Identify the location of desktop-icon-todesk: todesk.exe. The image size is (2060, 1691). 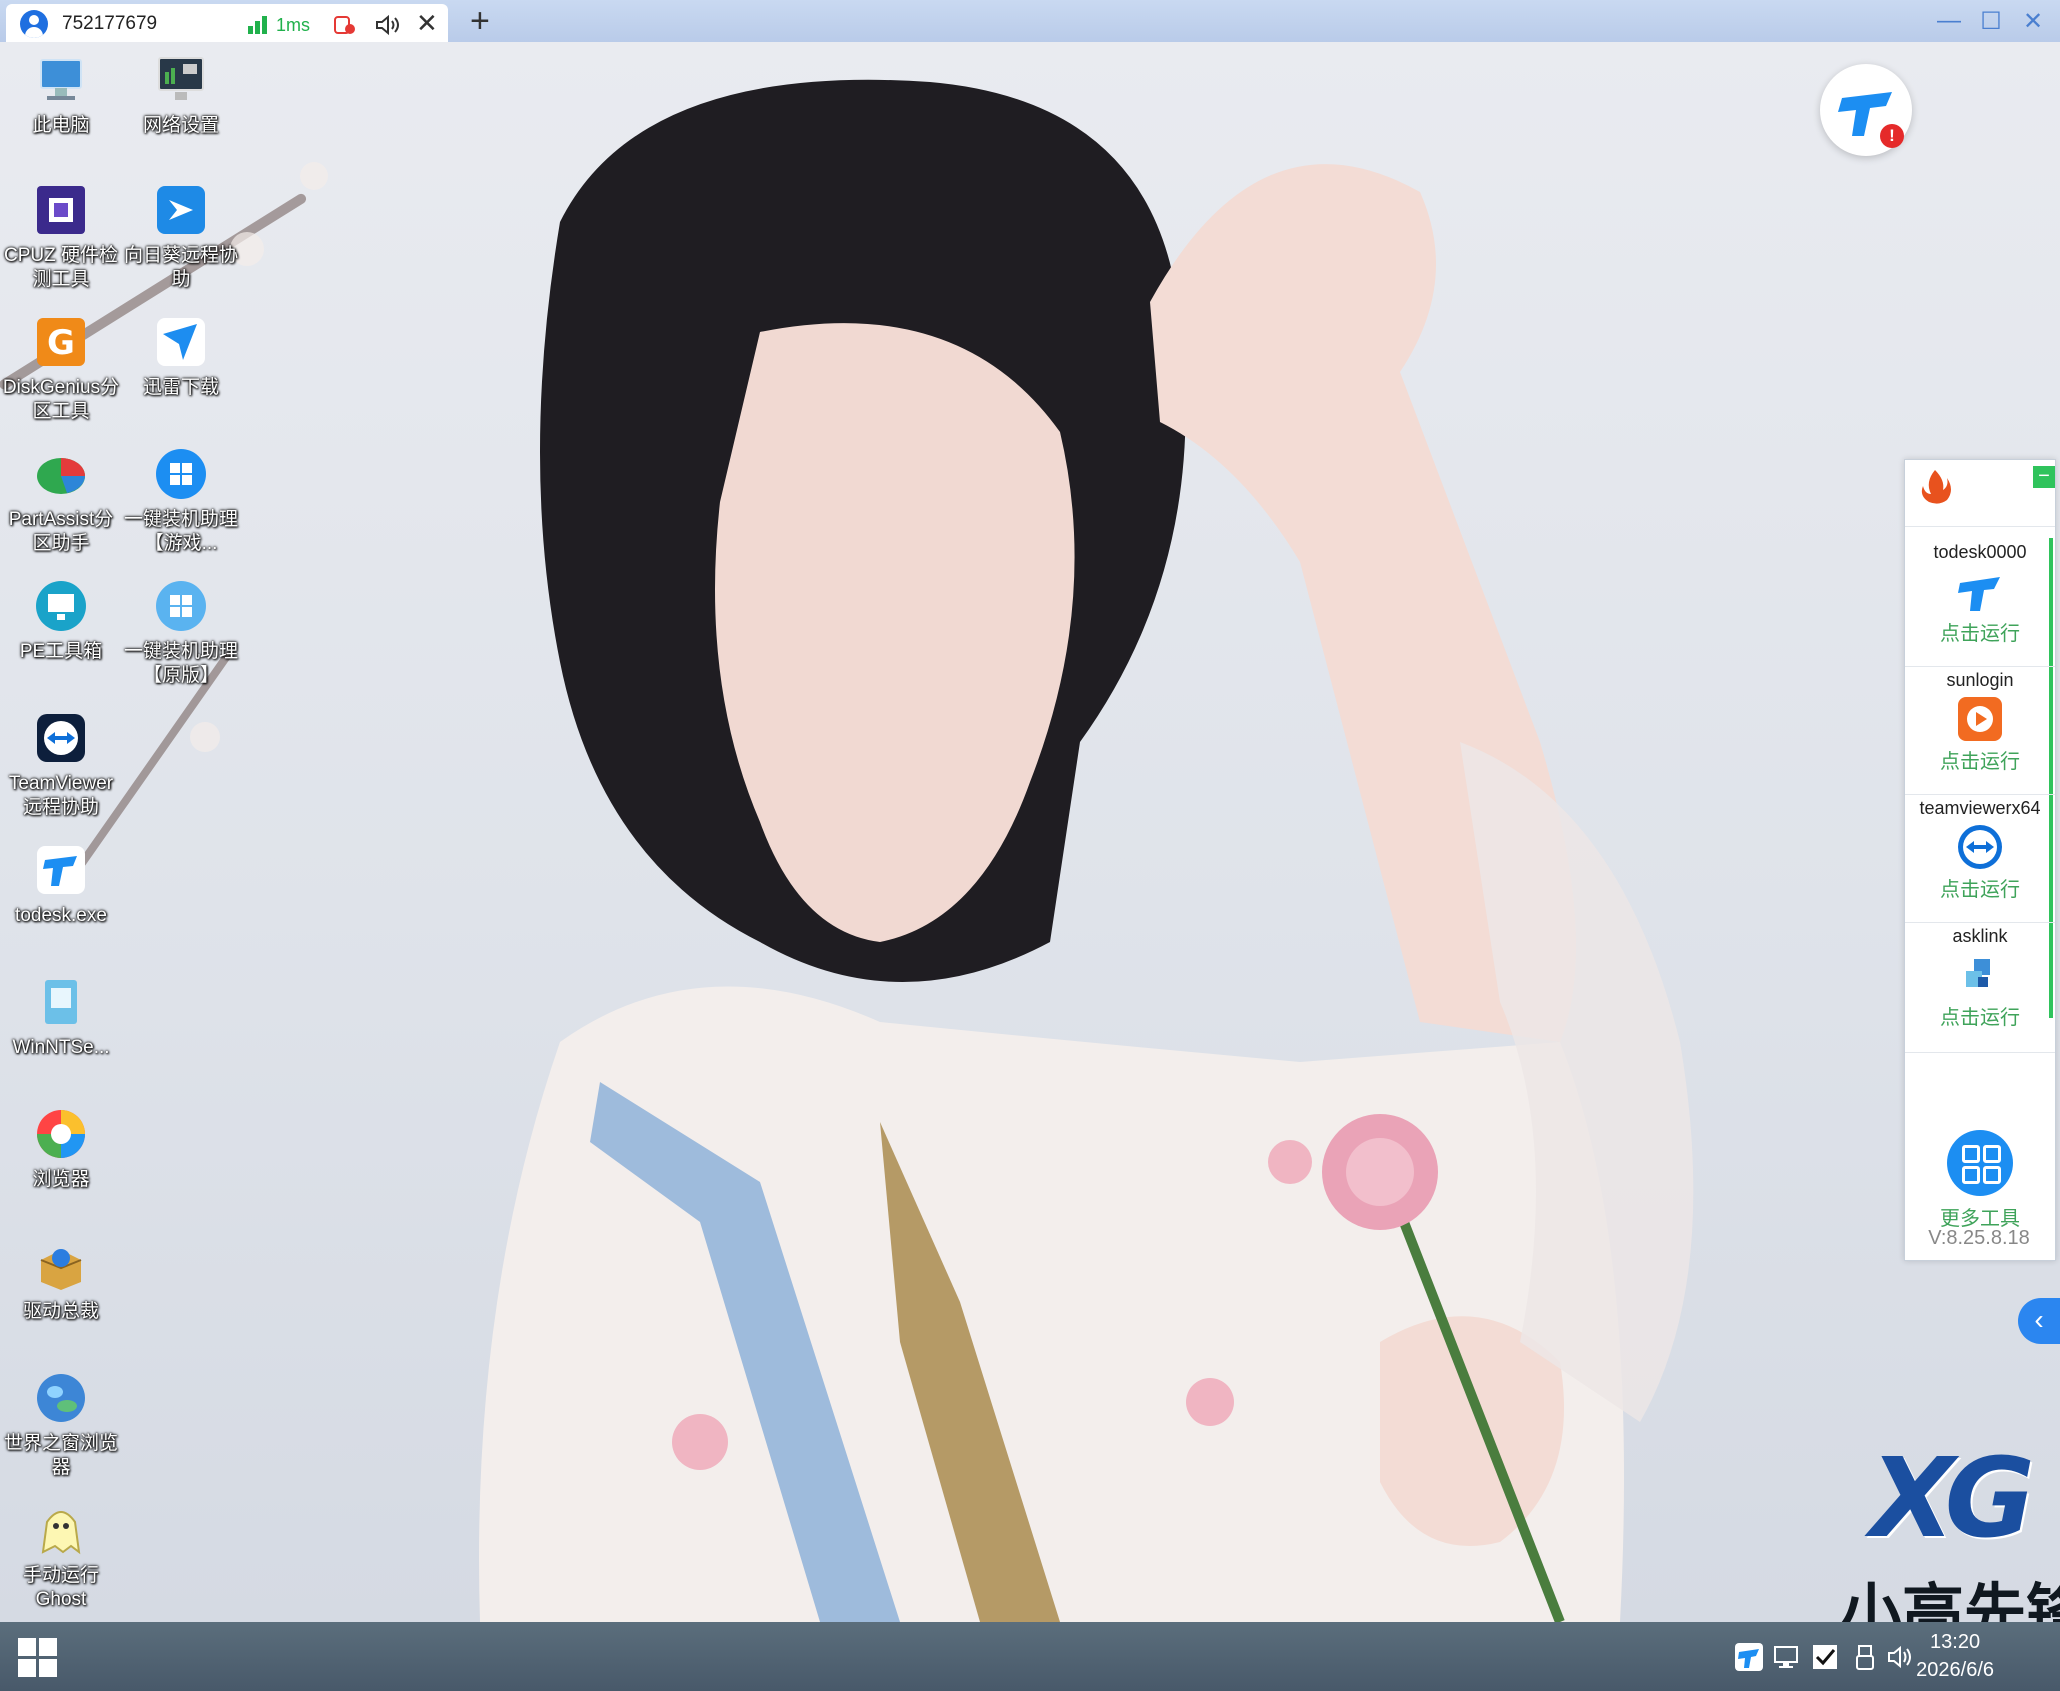
(61, 885).